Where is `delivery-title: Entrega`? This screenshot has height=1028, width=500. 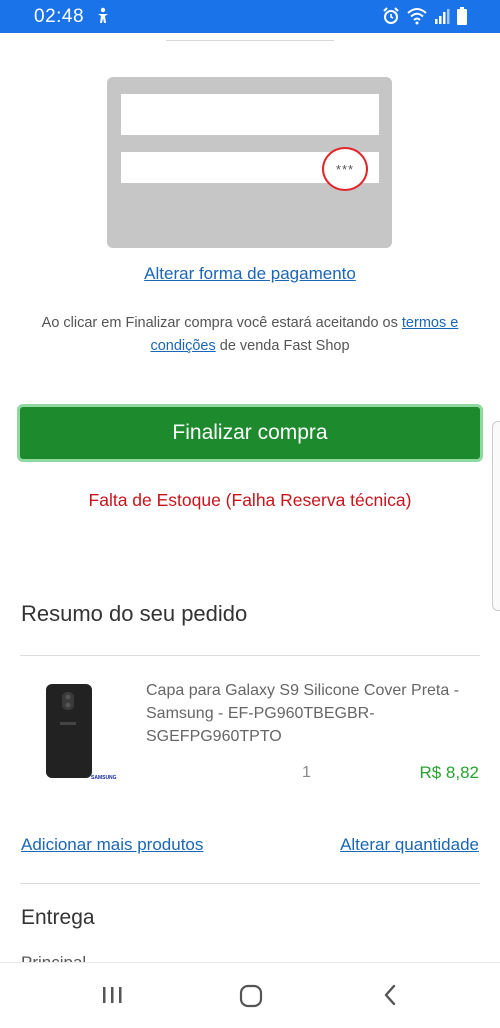 delivery-title: Entrega is located at coordinates (58, 917).